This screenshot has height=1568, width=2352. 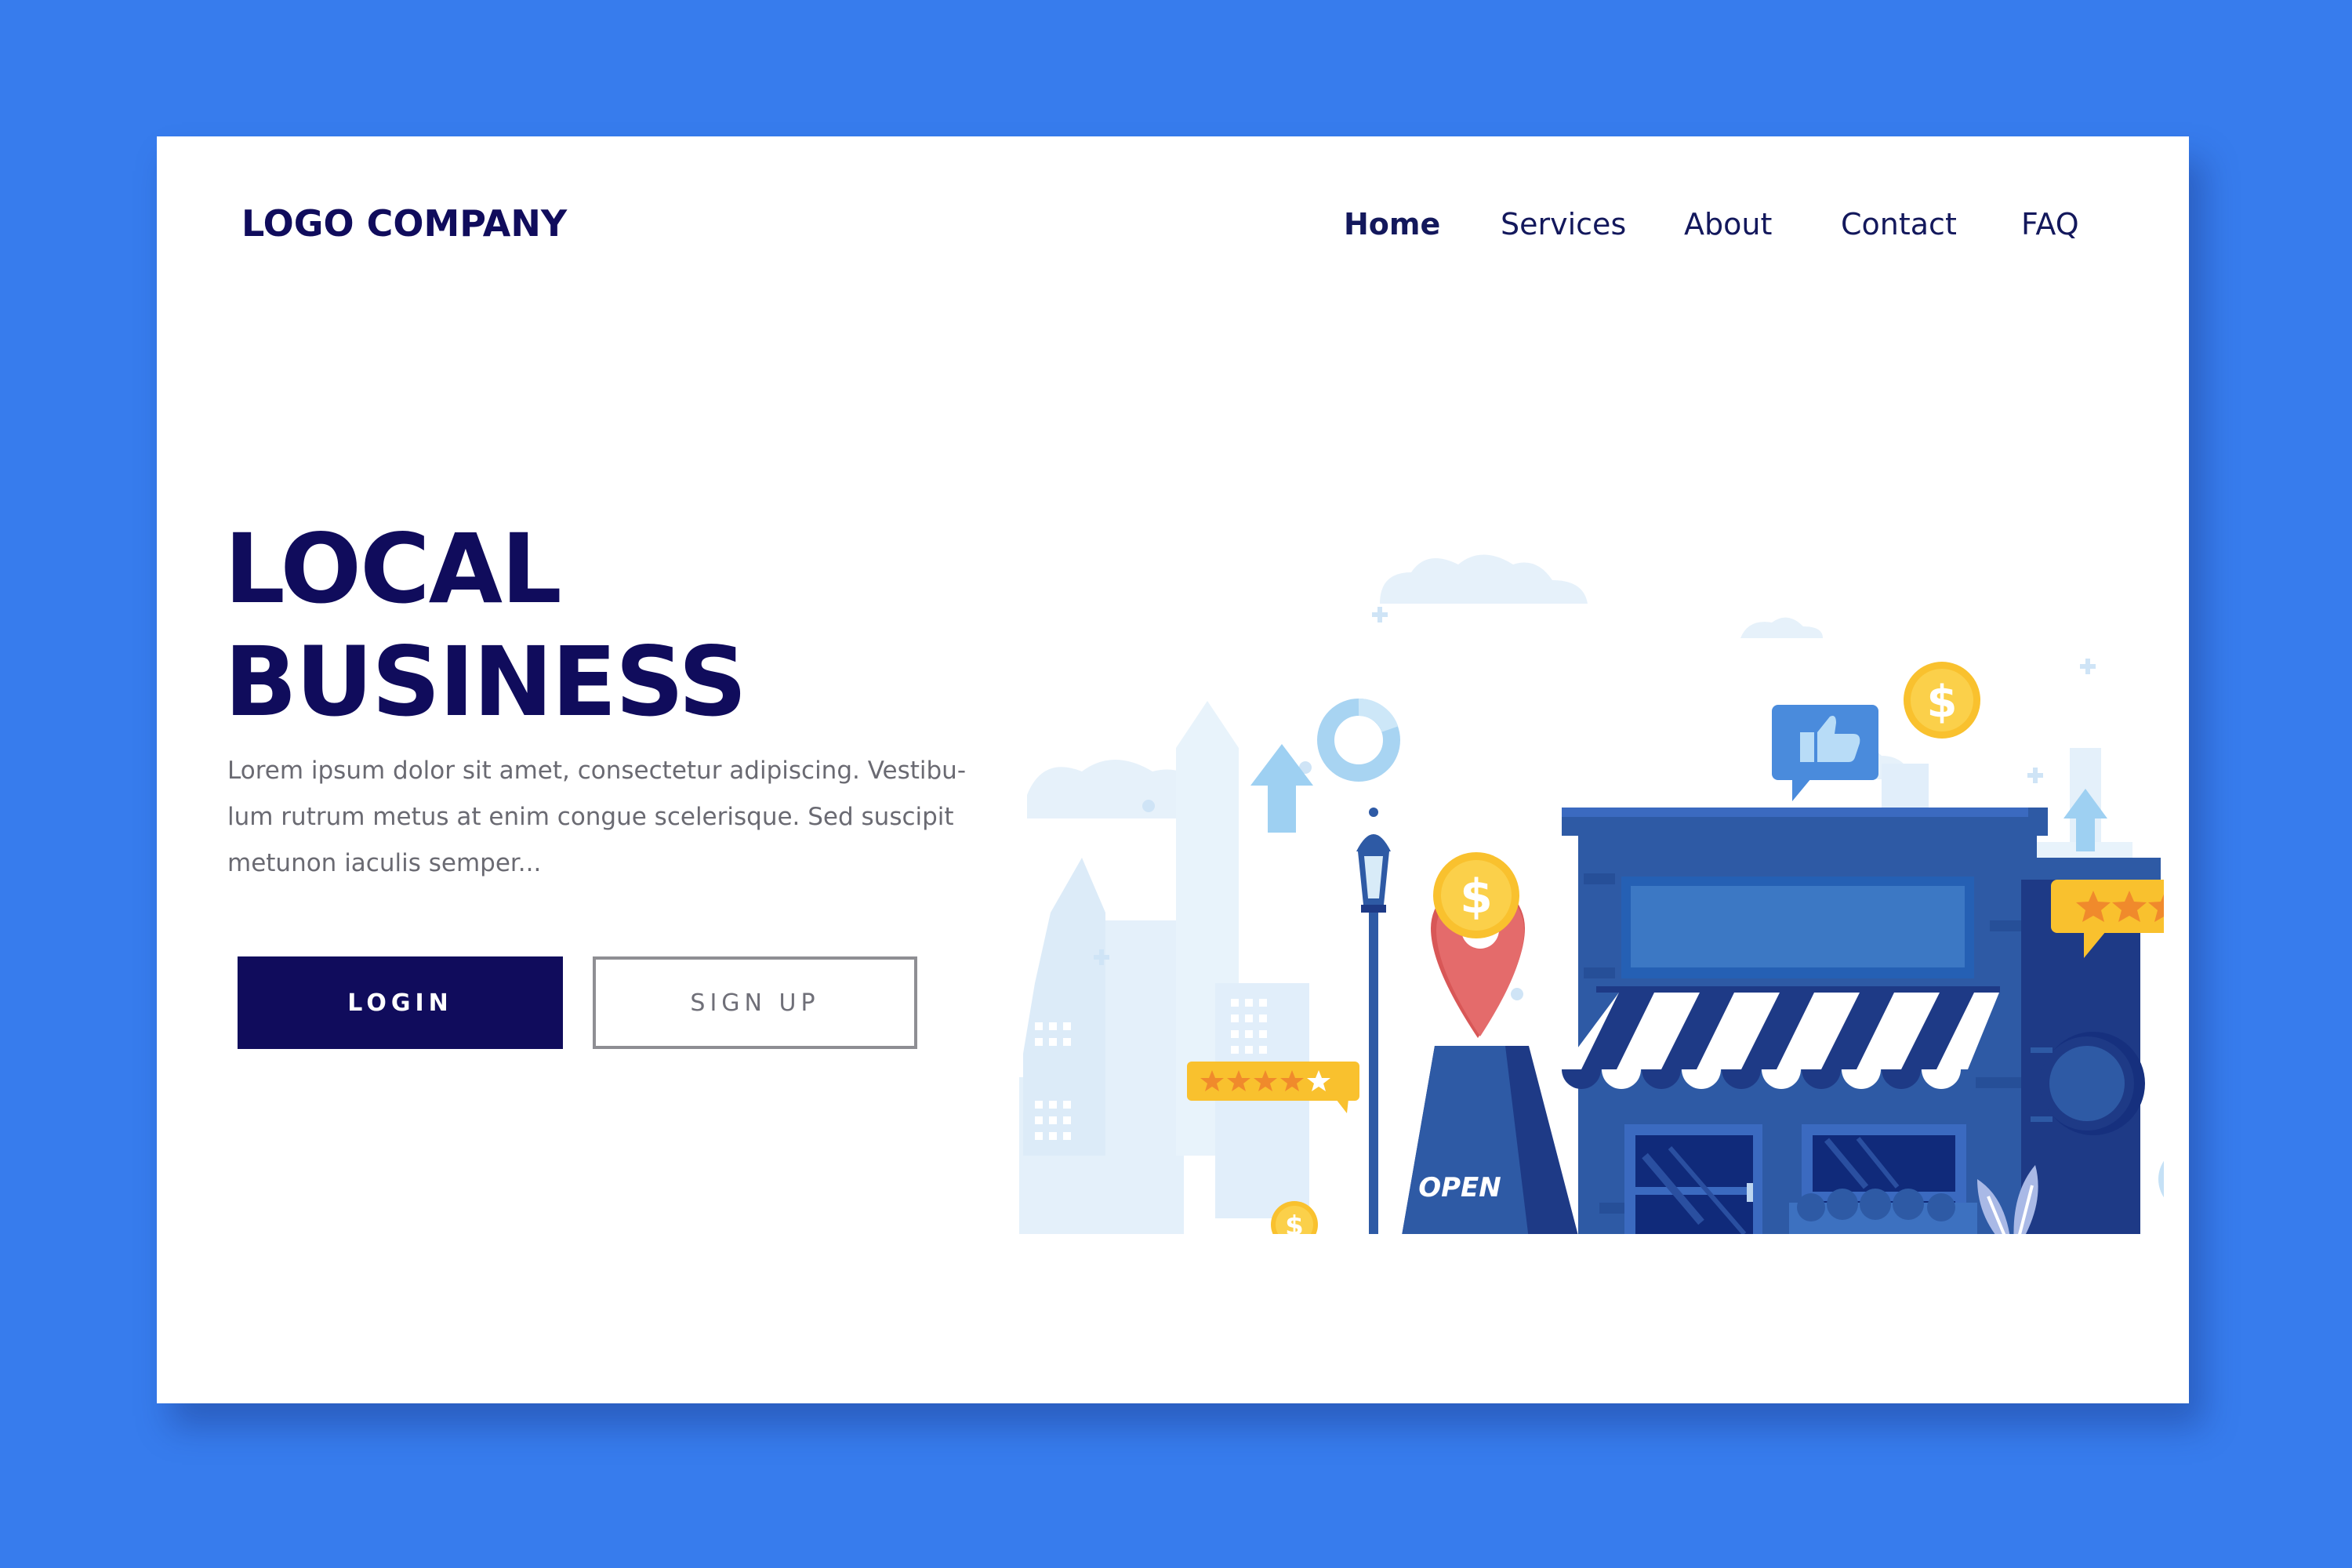 I want to click on street-lamp-icon, so click(x=1373, y=1021).